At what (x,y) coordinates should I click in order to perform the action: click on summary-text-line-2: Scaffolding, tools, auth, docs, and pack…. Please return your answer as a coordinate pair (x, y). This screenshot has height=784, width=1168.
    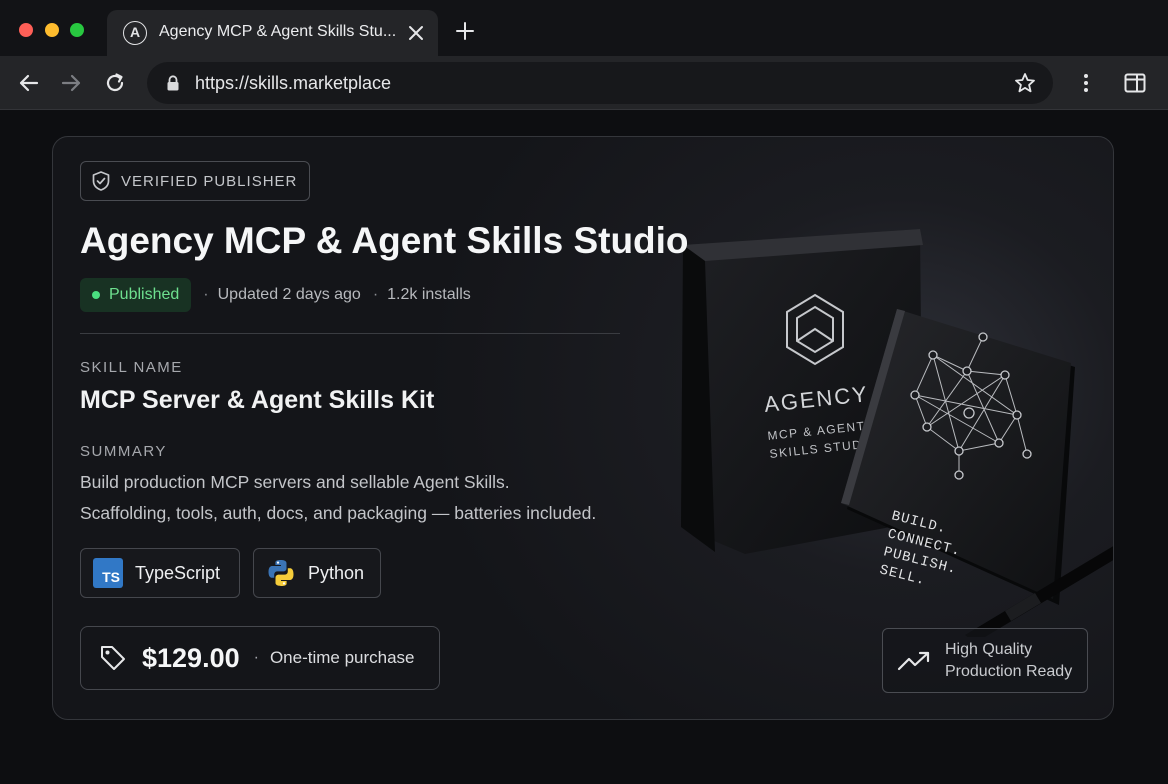
    Looking at the image, I should click on (338, 513).